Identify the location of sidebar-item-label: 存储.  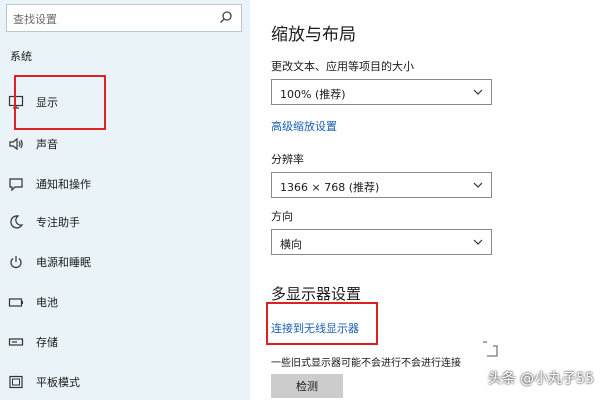
(47, 342).